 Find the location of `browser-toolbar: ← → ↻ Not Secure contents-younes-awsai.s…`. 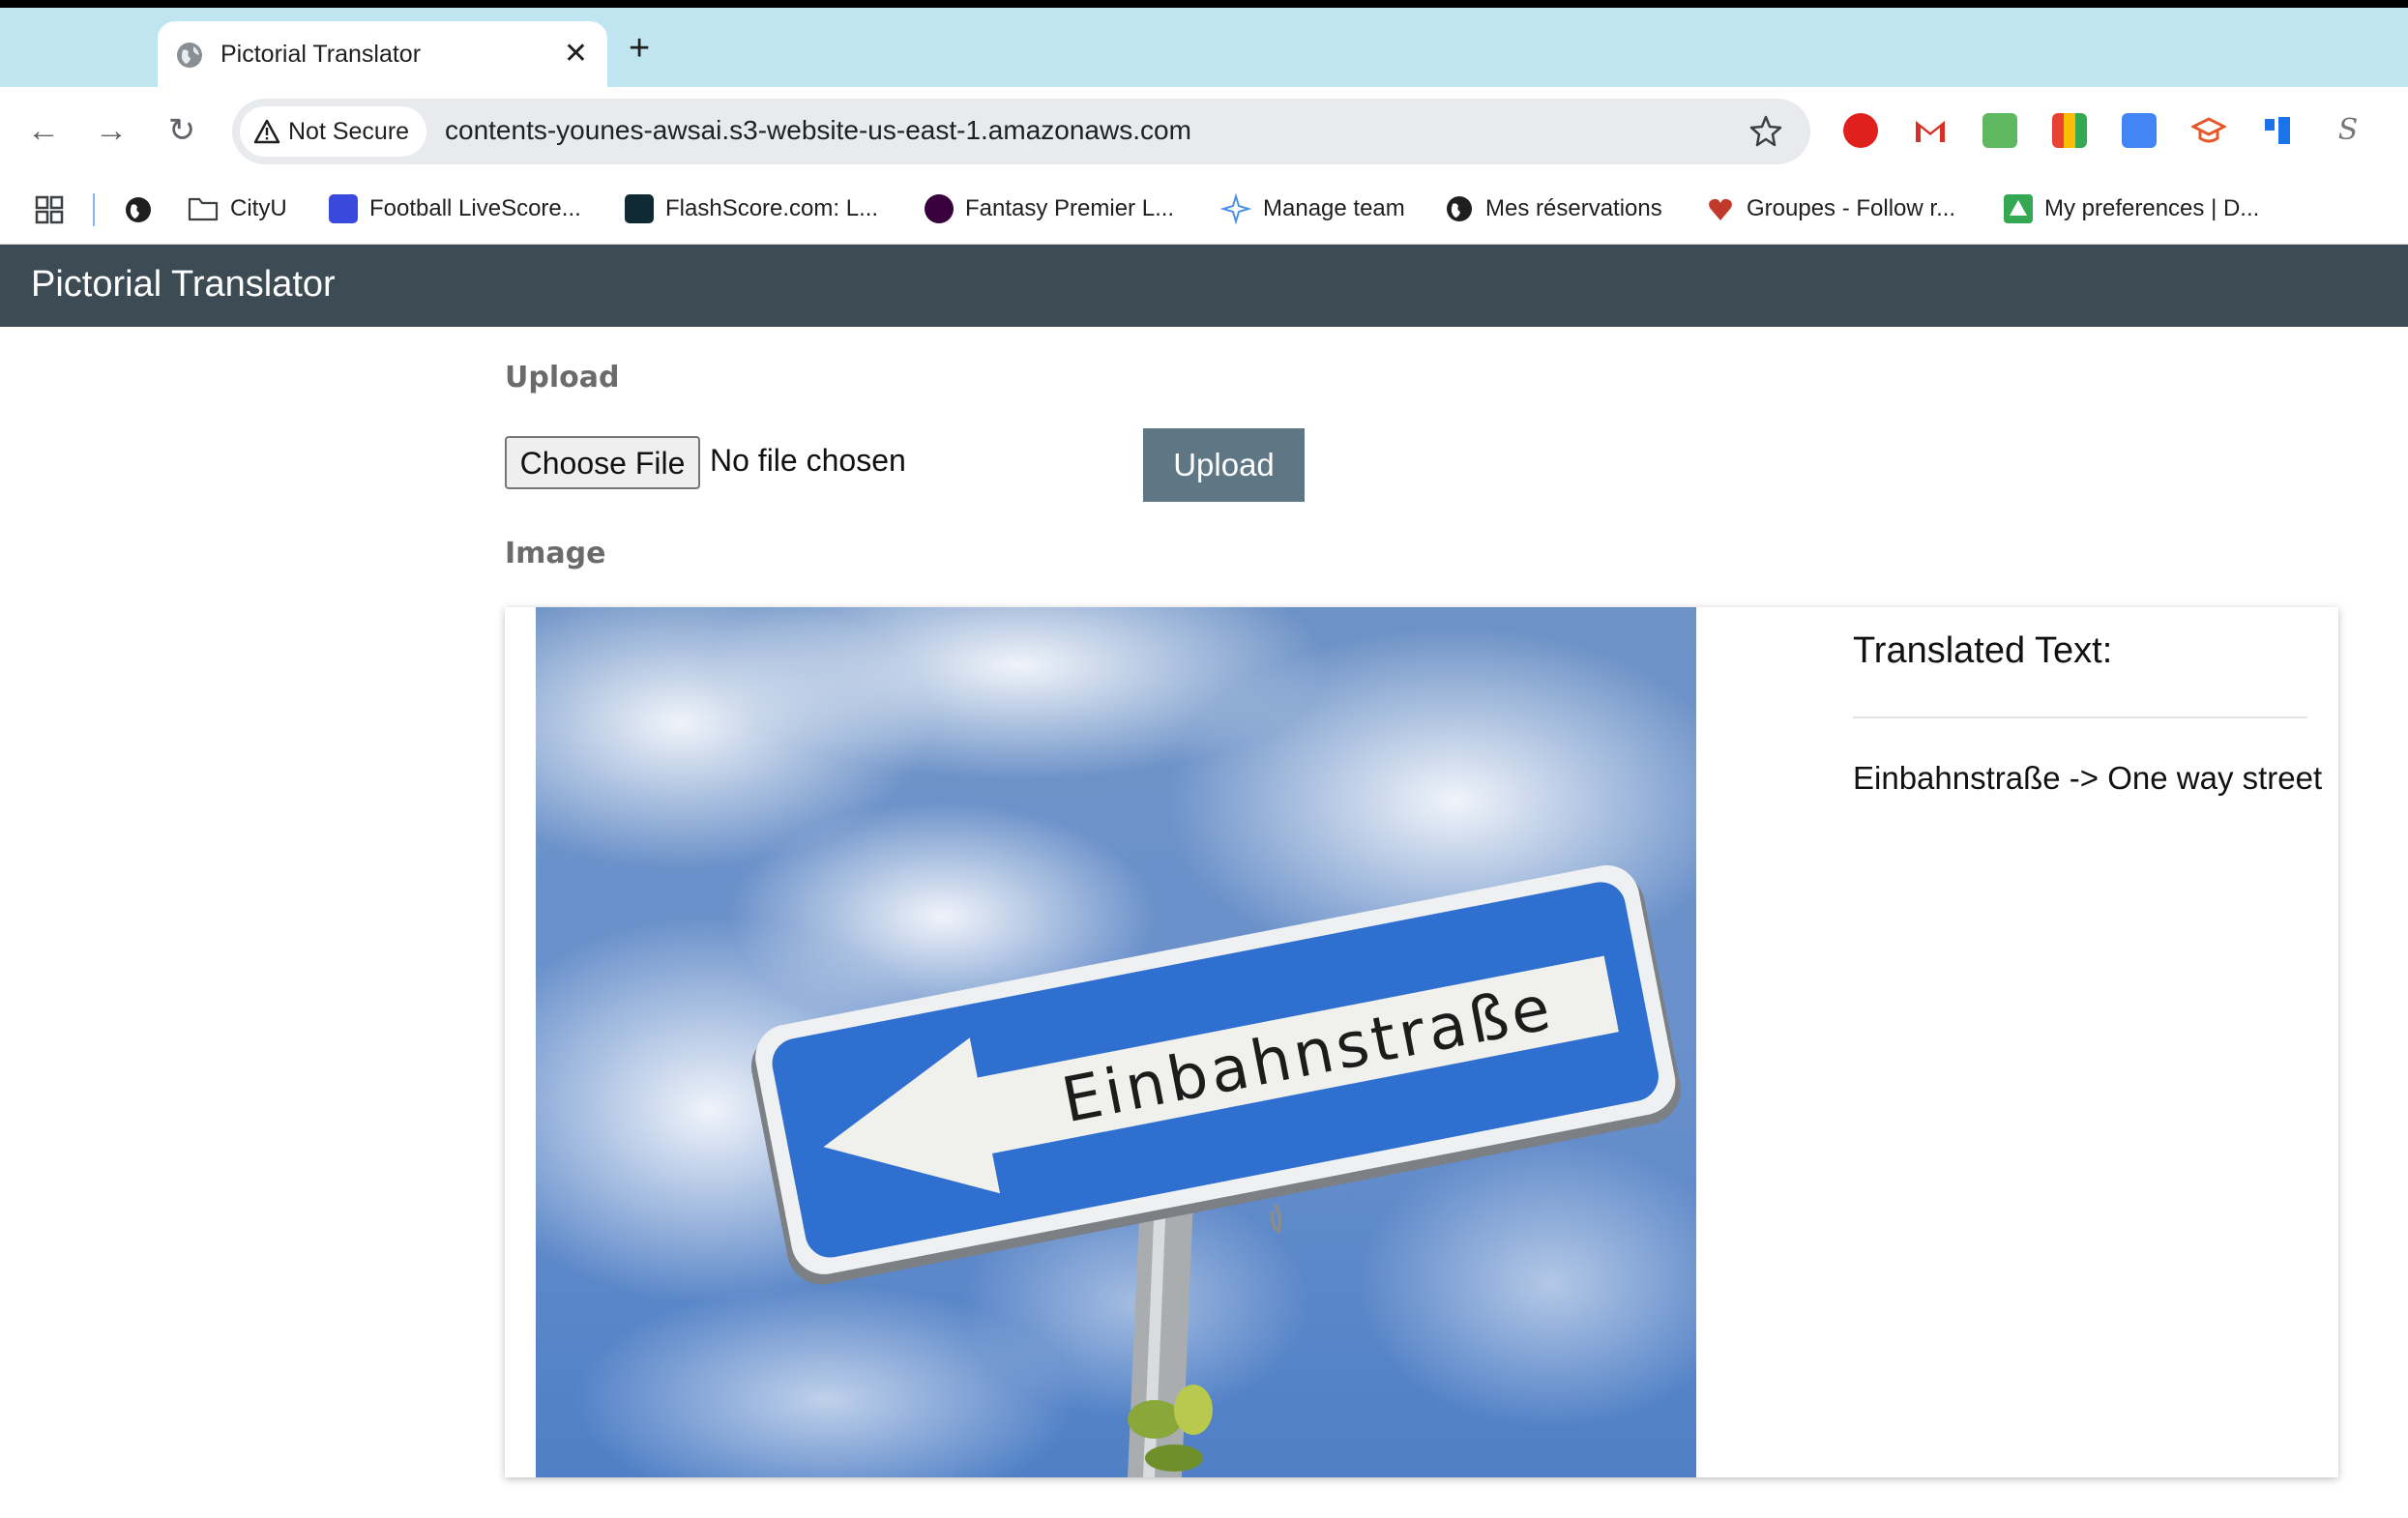

browser-toolbar: ← → ↻ Not Secure contents-younes-awsai.s… is located at coordinates (1204, 130).